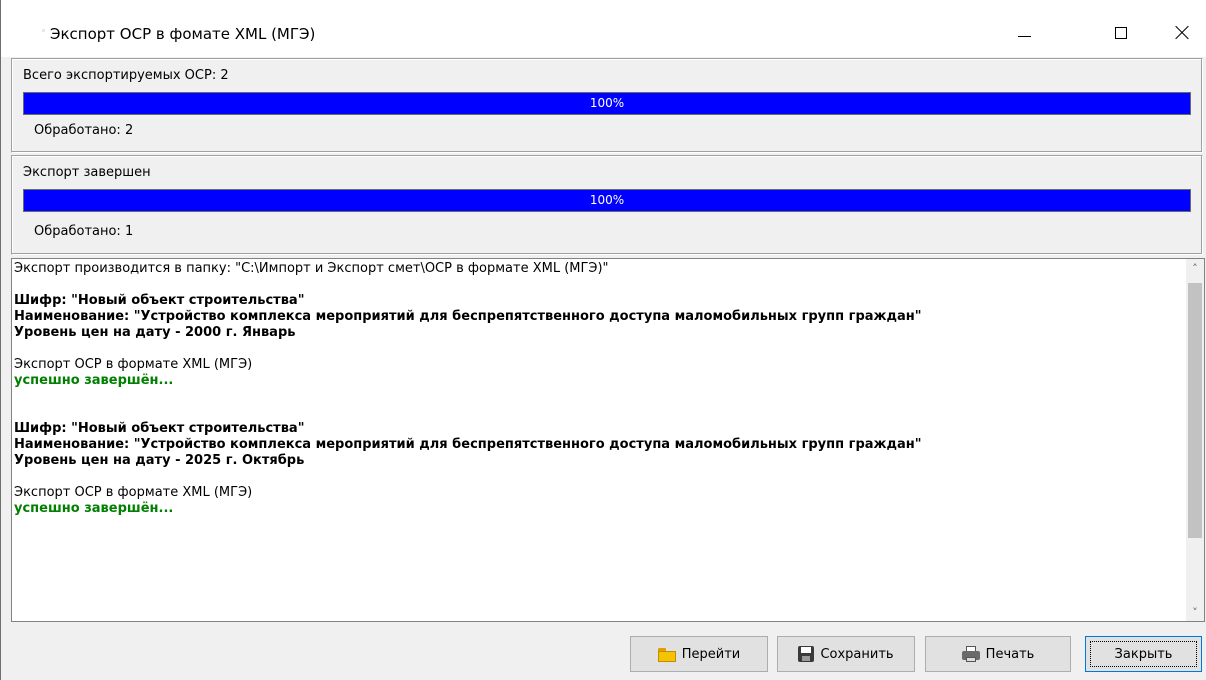 This screenshot has height=680, width=1206. Describe the element at coordinates (1024, 33) in the screenshot. I see `minimize-button` at that location.